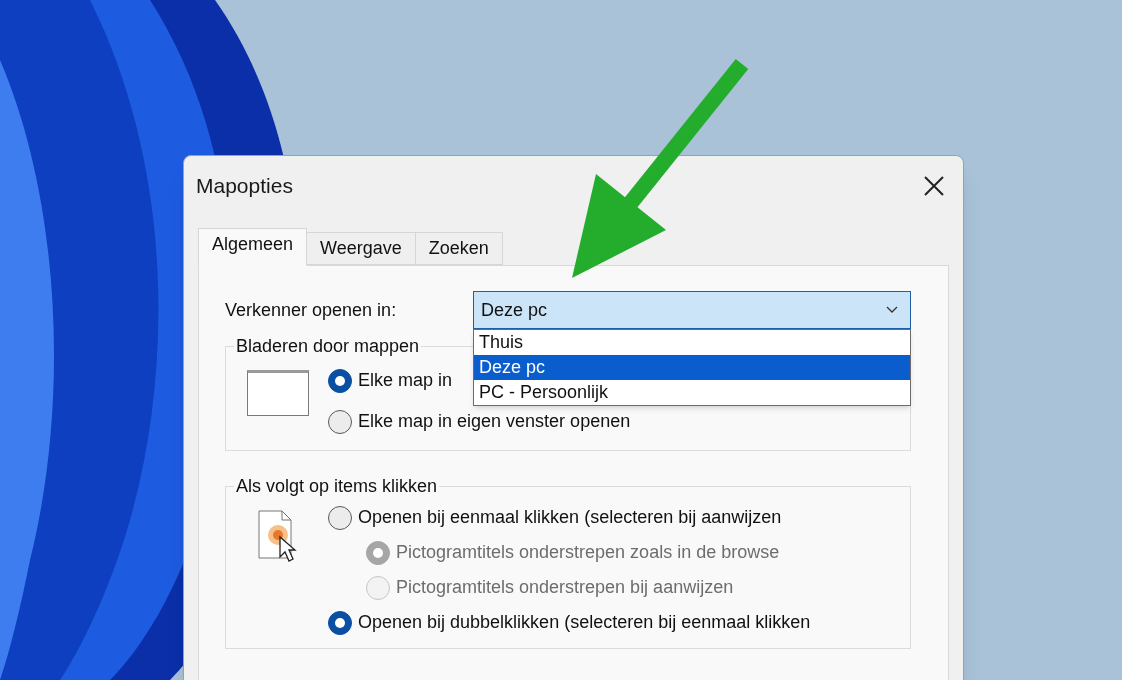 This screenshot has width=1122, height=680. Describe the element at coordinates (934, 186) in the screenshot. I see `close-icon` at that location.